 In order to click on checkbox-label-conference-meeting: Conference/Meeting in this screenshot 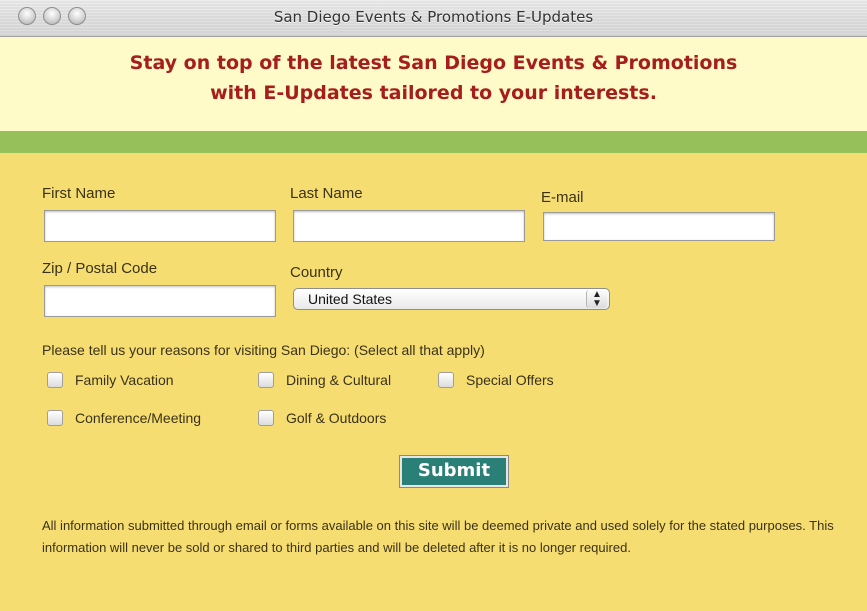, I will do `click(138, 418)`.